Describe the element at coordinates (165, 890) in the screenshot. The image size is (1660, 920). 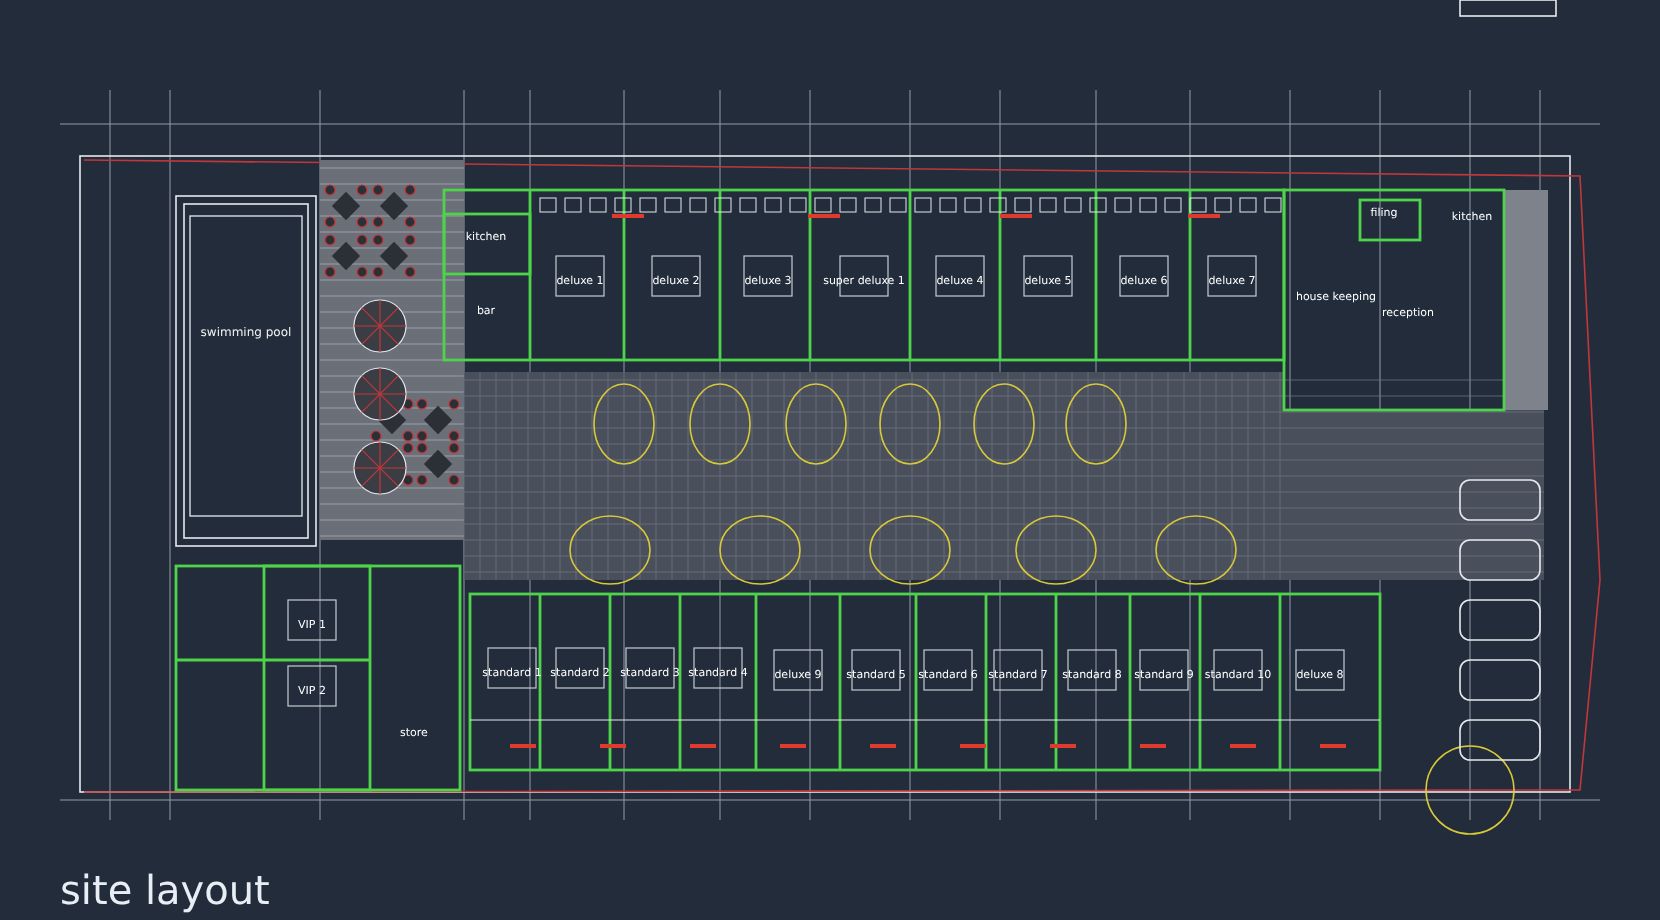
I see `drawing-title: site layout` at that location.